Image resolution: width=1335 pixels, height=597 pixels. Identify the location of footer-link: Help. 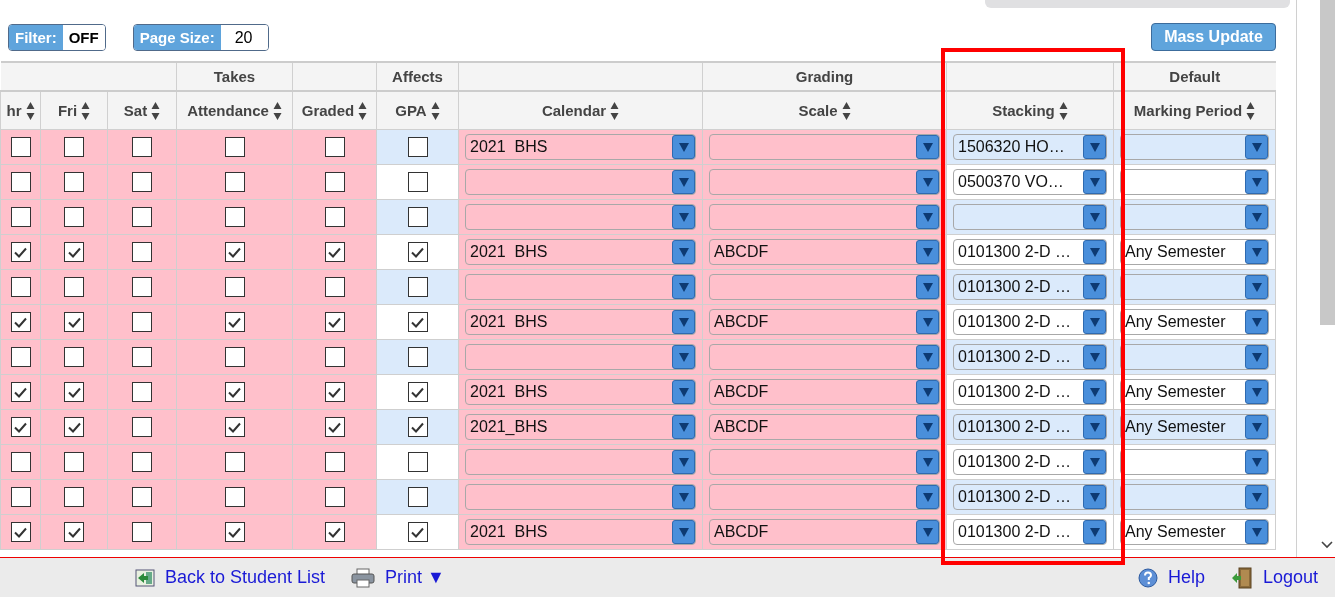
(1186, 577).